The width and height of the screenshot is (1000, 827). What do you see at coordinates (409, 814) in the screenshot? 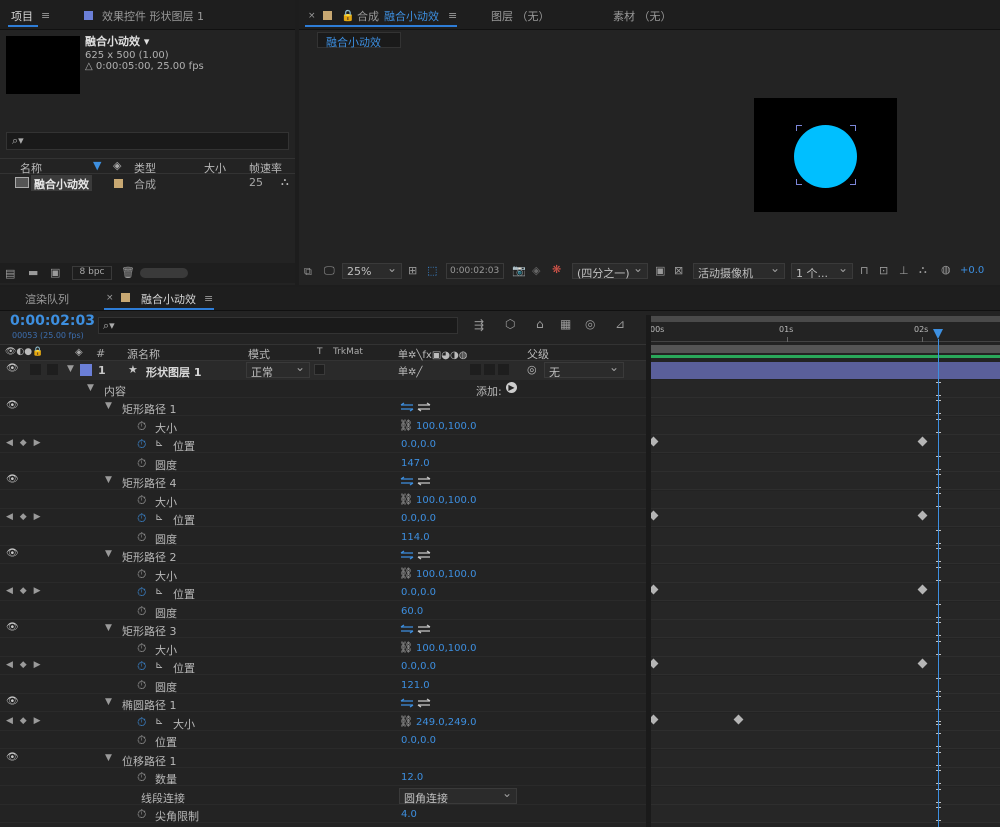
I see `property-value: 4.0` at bounding box center [409, 814].